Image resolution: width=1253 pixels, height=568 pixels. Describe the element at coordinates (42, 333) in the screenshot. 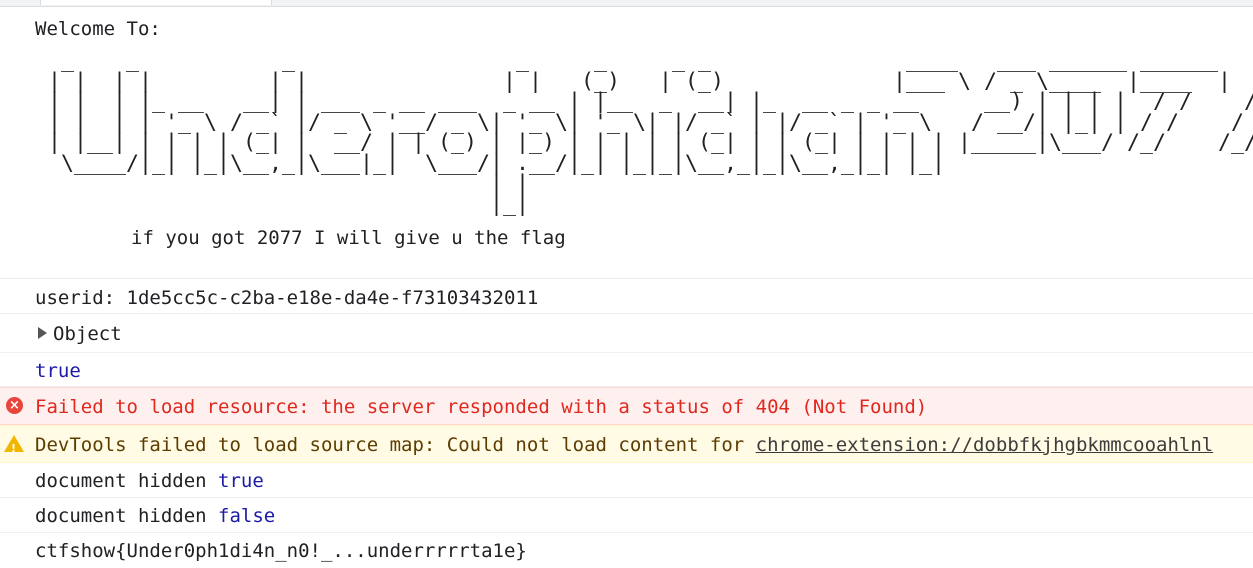

I see `expand-triangle-icon` at that location.